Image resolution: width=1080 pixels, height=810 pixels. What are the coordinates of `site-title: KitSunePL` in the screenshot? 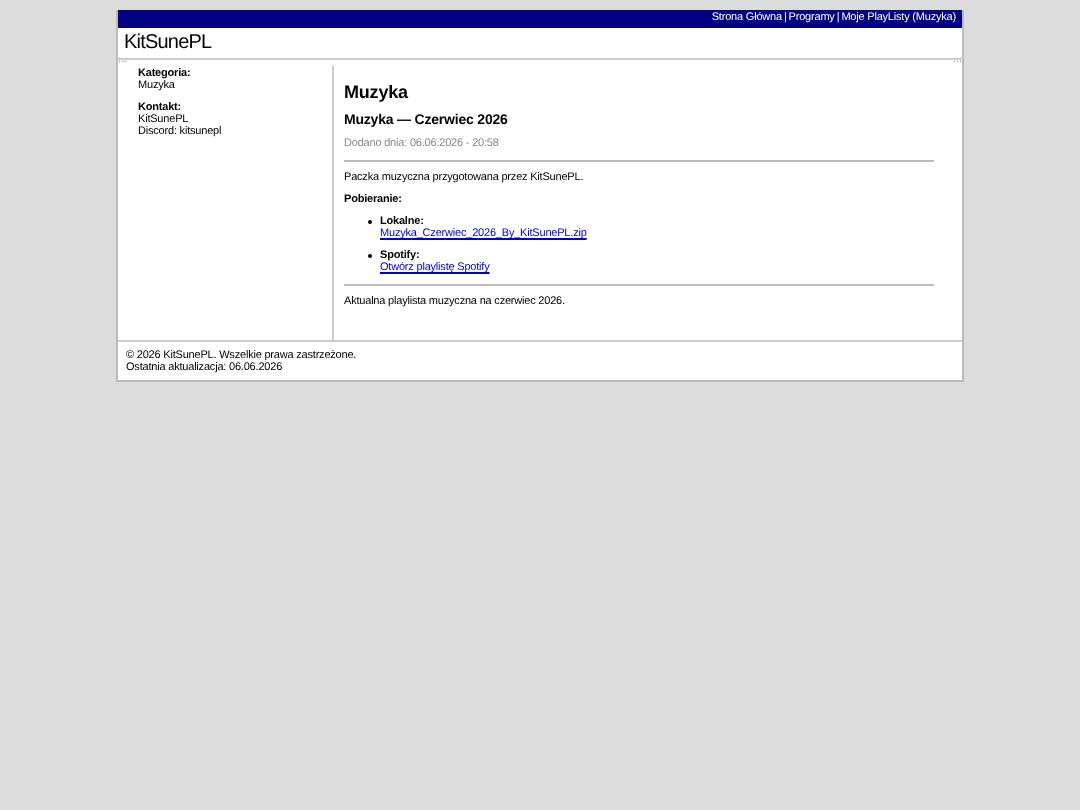 It's located at (168, 43).